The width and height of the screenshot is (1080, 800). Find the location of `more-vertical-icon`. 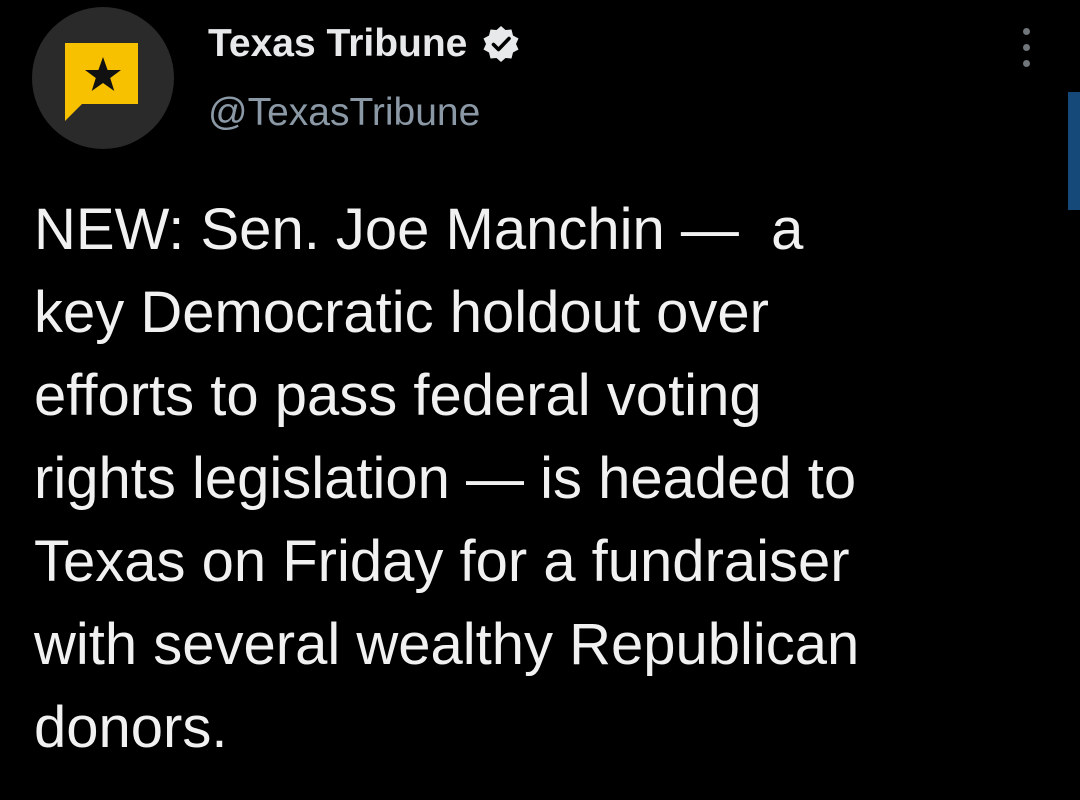

more-vertical-icon is located at coordinates (1026, 31).